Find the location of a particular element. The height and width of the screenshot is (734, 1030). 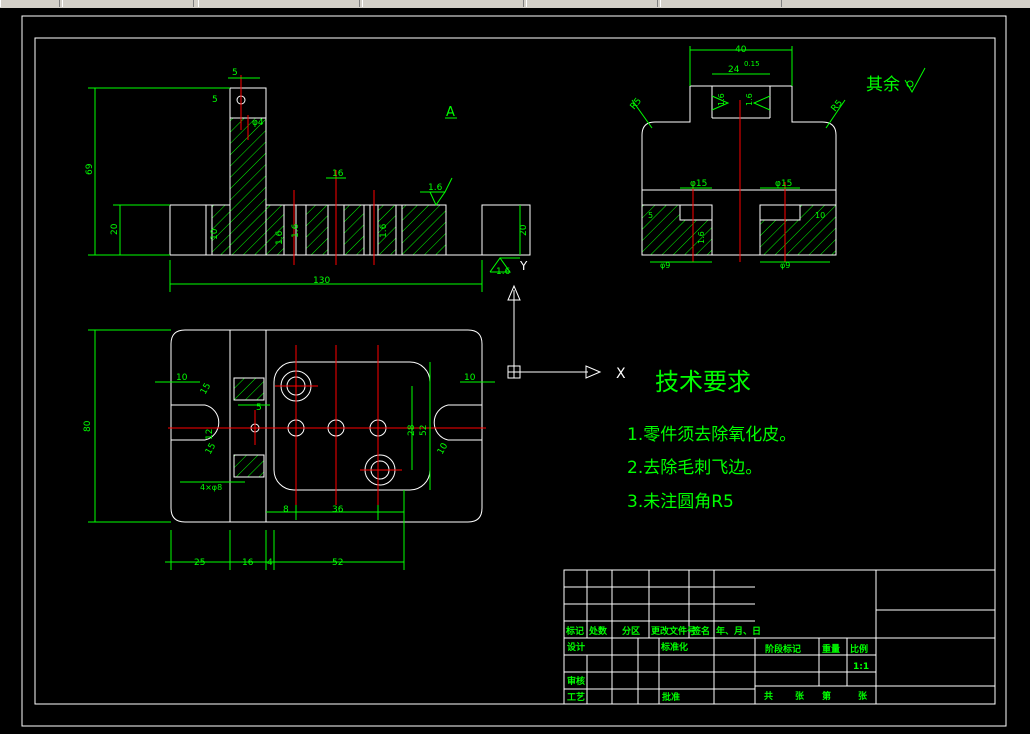

dim-phi15-left: φ15 is located at coordinates (698, 184).